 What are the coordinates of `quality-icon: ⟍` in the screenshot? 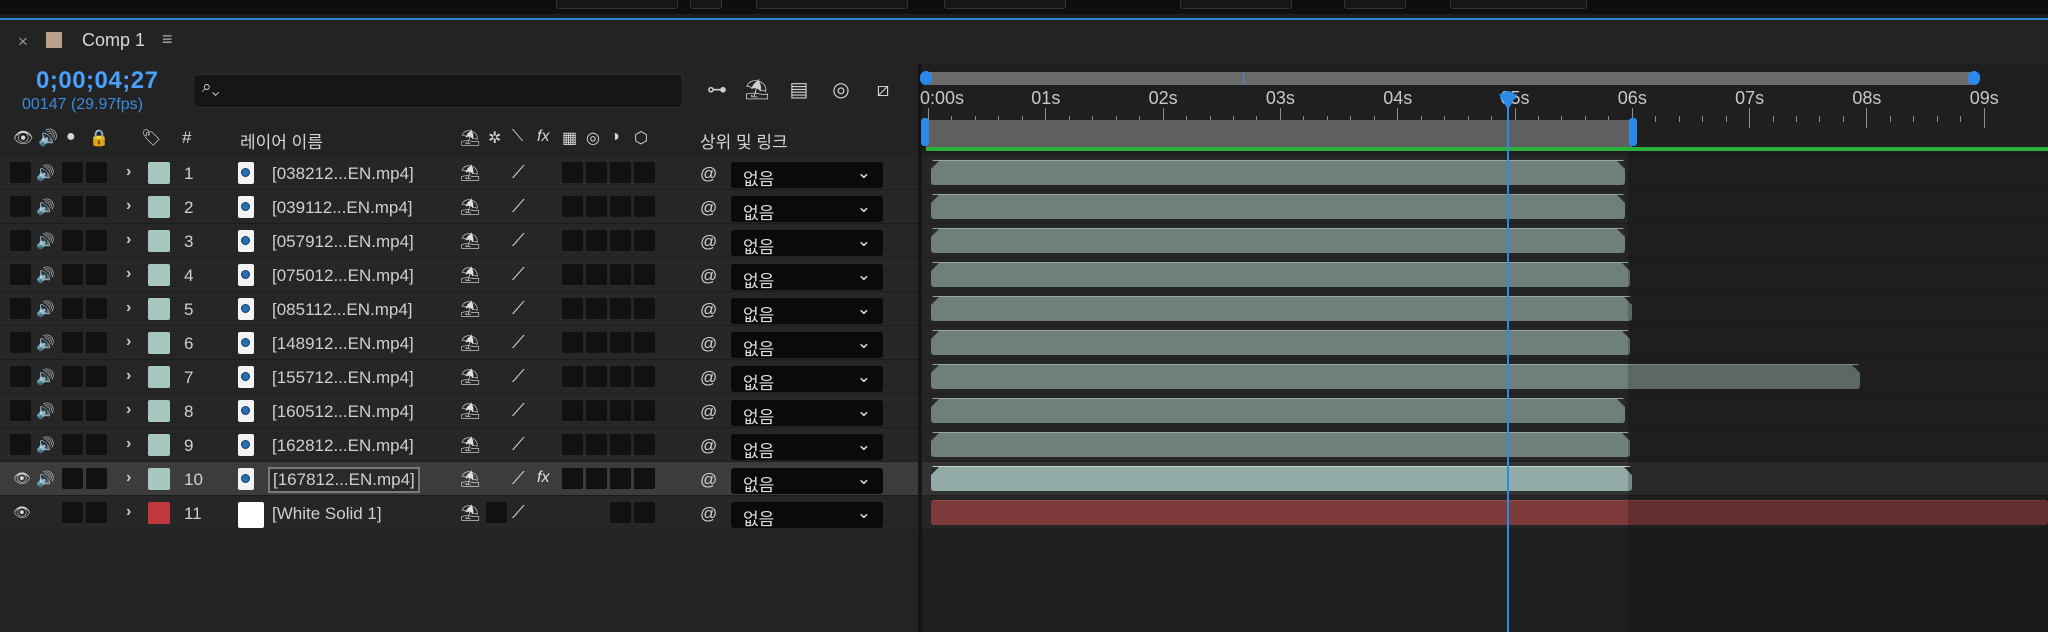 It's located at (517, 137).